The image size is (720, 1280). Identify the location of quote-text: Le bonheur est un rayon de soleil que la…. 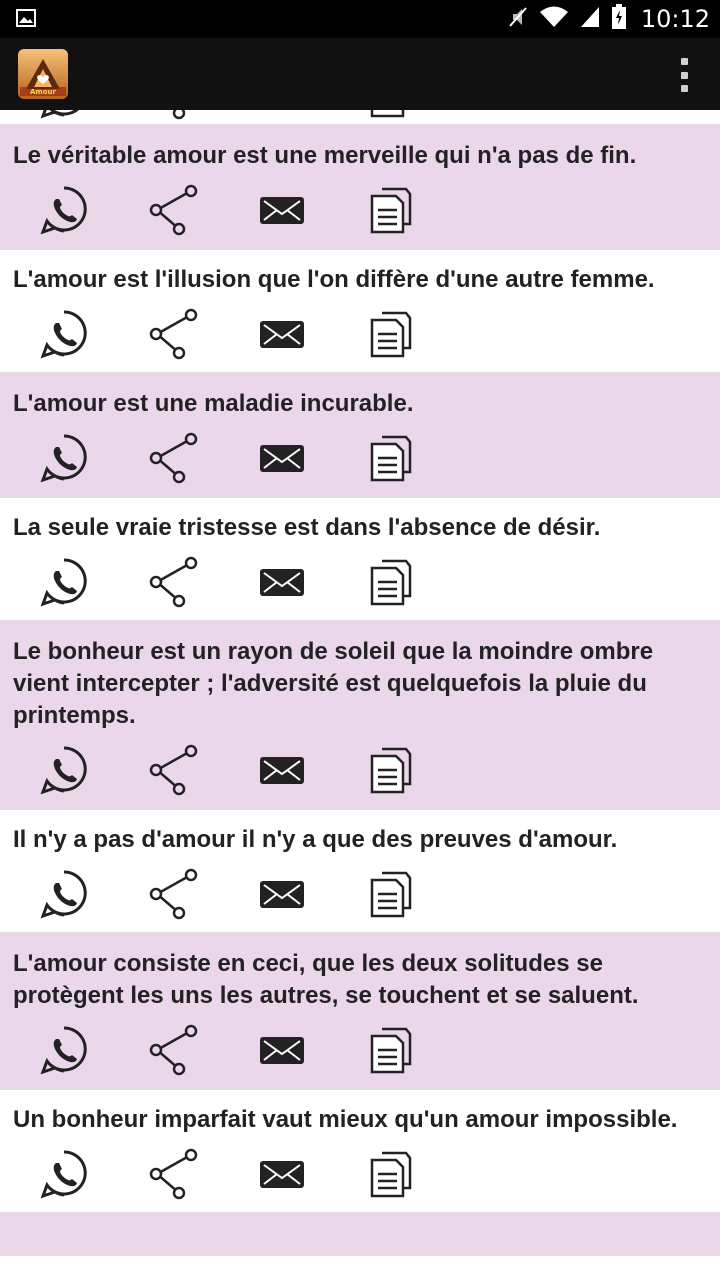
(333, 683).